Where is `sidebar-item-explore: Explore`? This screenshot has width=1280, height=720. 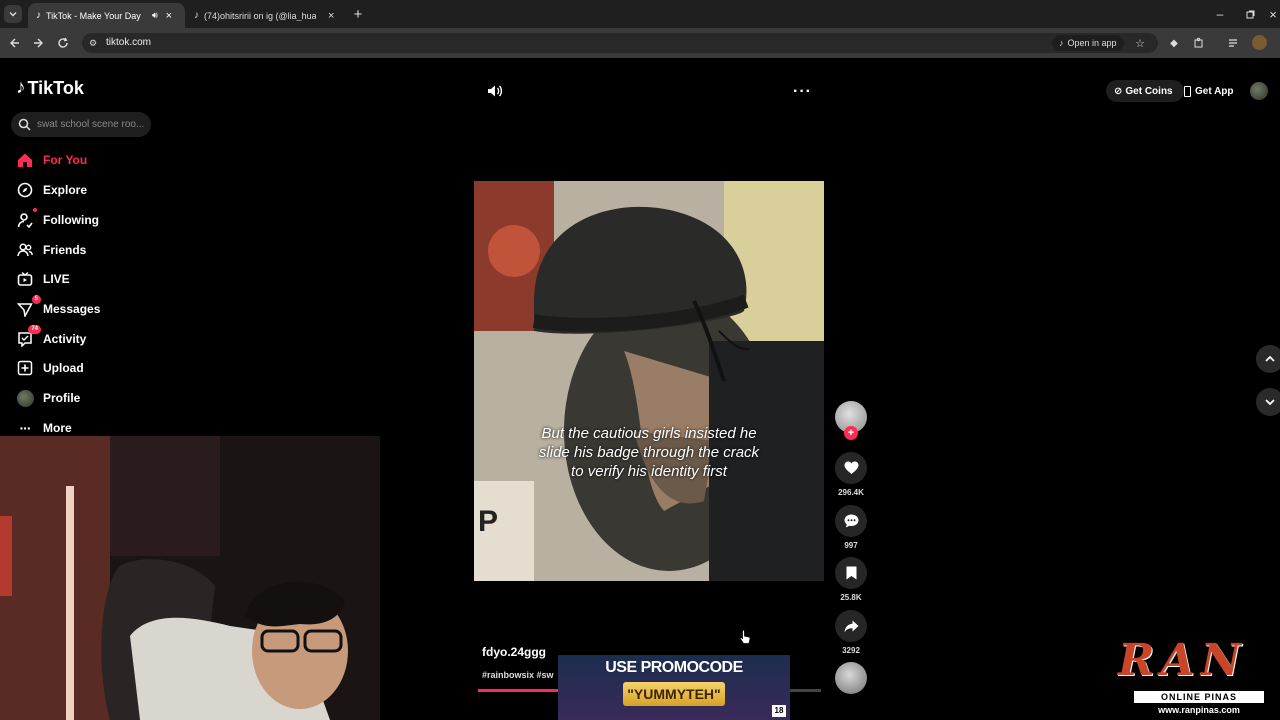
sidebar-item-explore: Explore is located at coordinates (51, 190).